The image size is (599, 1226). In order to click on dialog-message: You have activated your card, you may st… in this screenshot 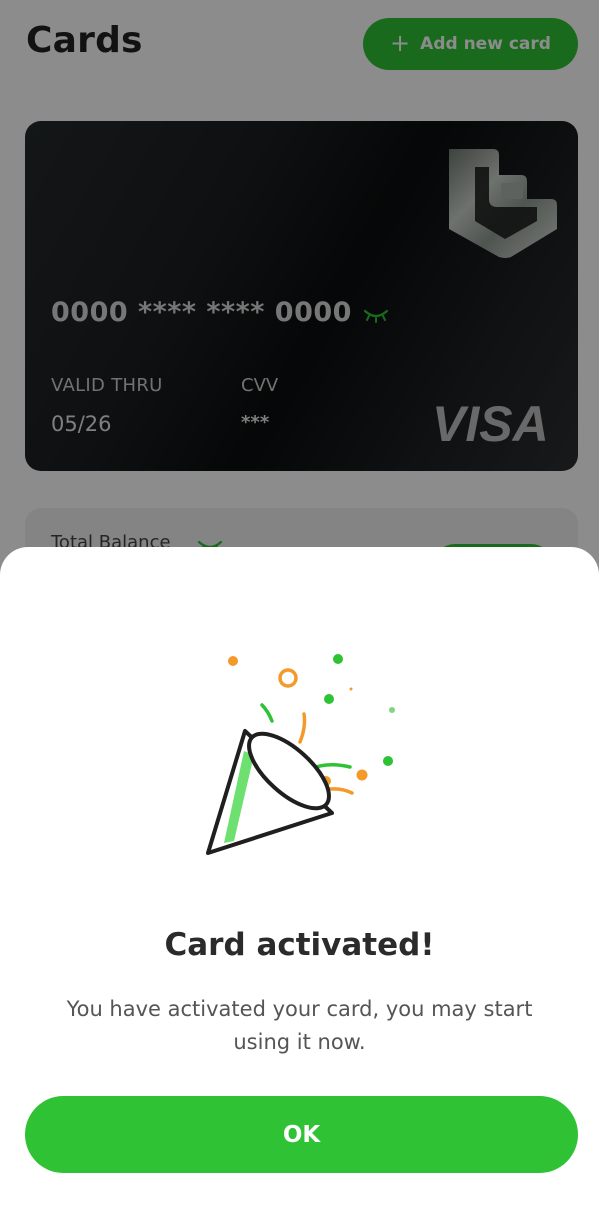, I will do `click(299, 1025)`.